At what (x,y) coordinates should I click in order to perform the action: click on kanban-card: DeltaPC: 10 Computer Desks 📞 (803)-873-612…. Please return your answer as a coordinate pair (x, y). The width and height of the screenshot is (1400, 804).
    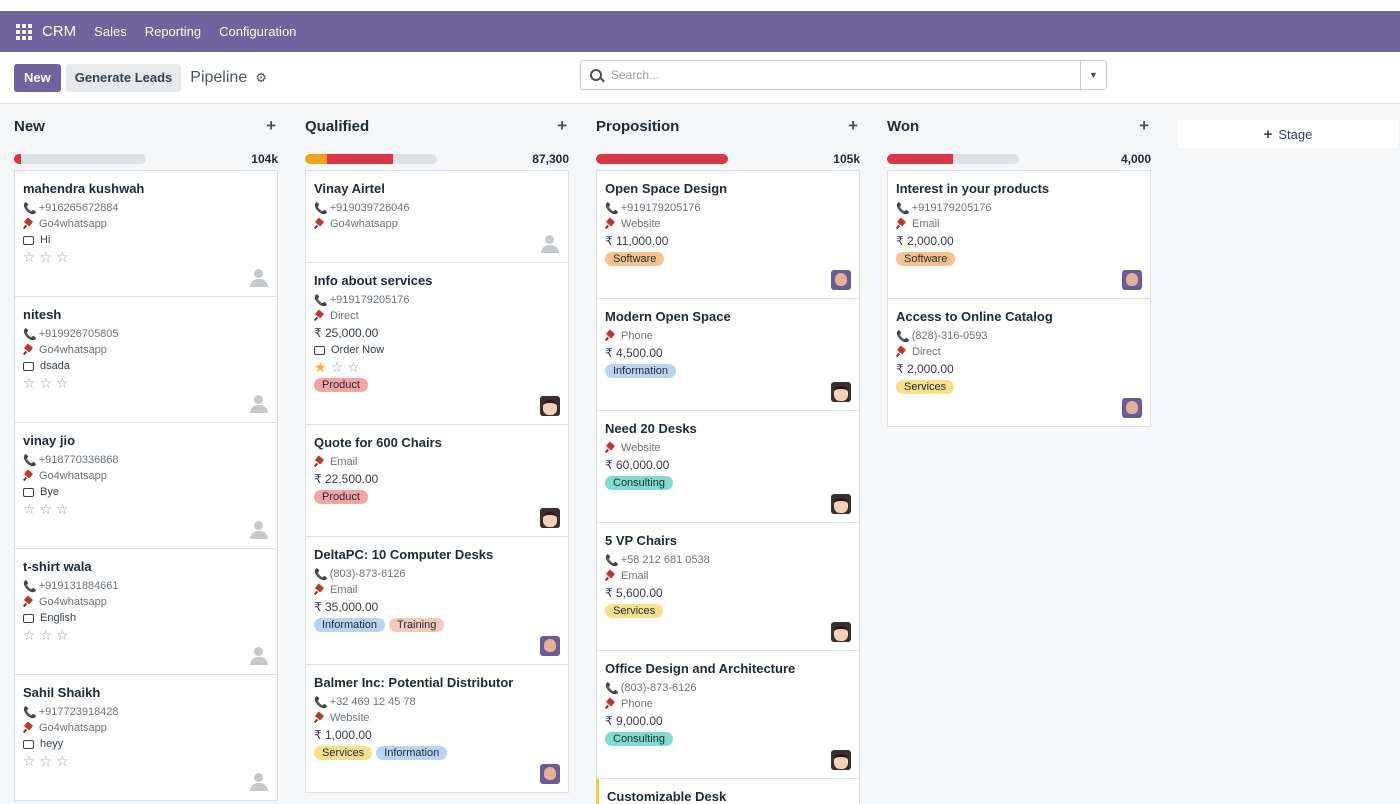
    Looking at the image, I should click on (437, 600).